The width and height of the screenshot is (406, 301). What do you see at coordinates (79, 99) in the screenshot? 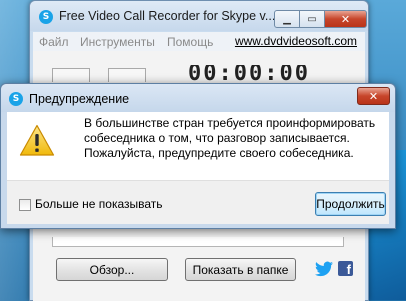
I see `dialog-title: Предупреждение` at bounding box center [79, 99].